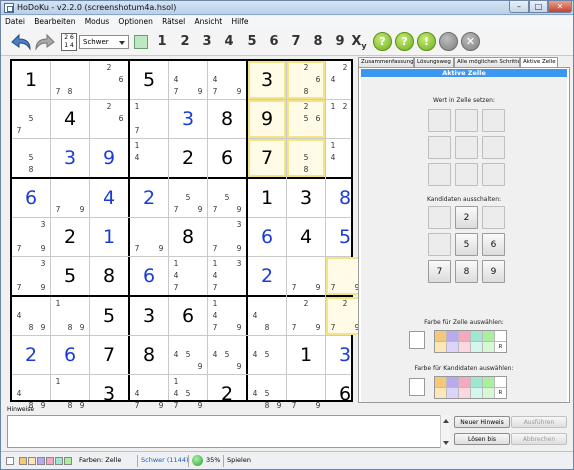 This screenshot has width=574, height=470. What do you see at coordinates (482, 439) in the screenshot?
I see `solve-until-button: Lösen bis` at bounding box center [482, 439].